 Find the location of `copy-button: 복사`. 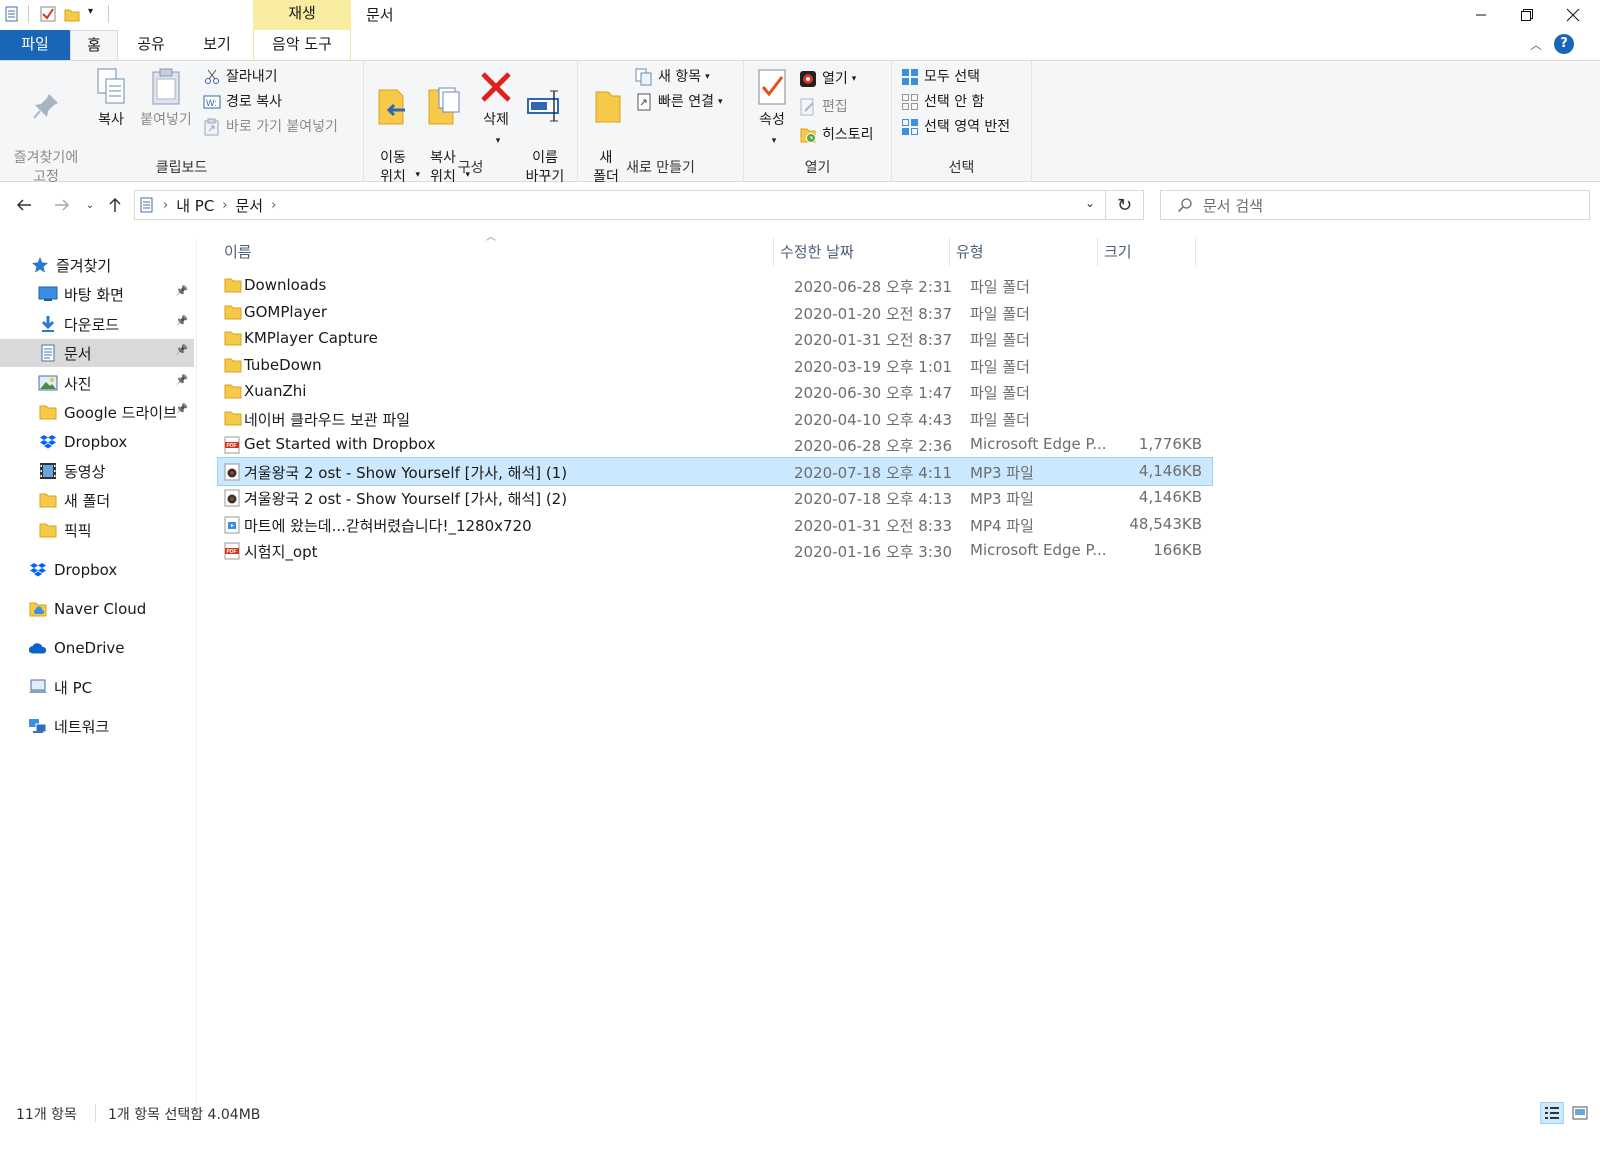

copy-button: 복사 is located at coordinates (111, 97).